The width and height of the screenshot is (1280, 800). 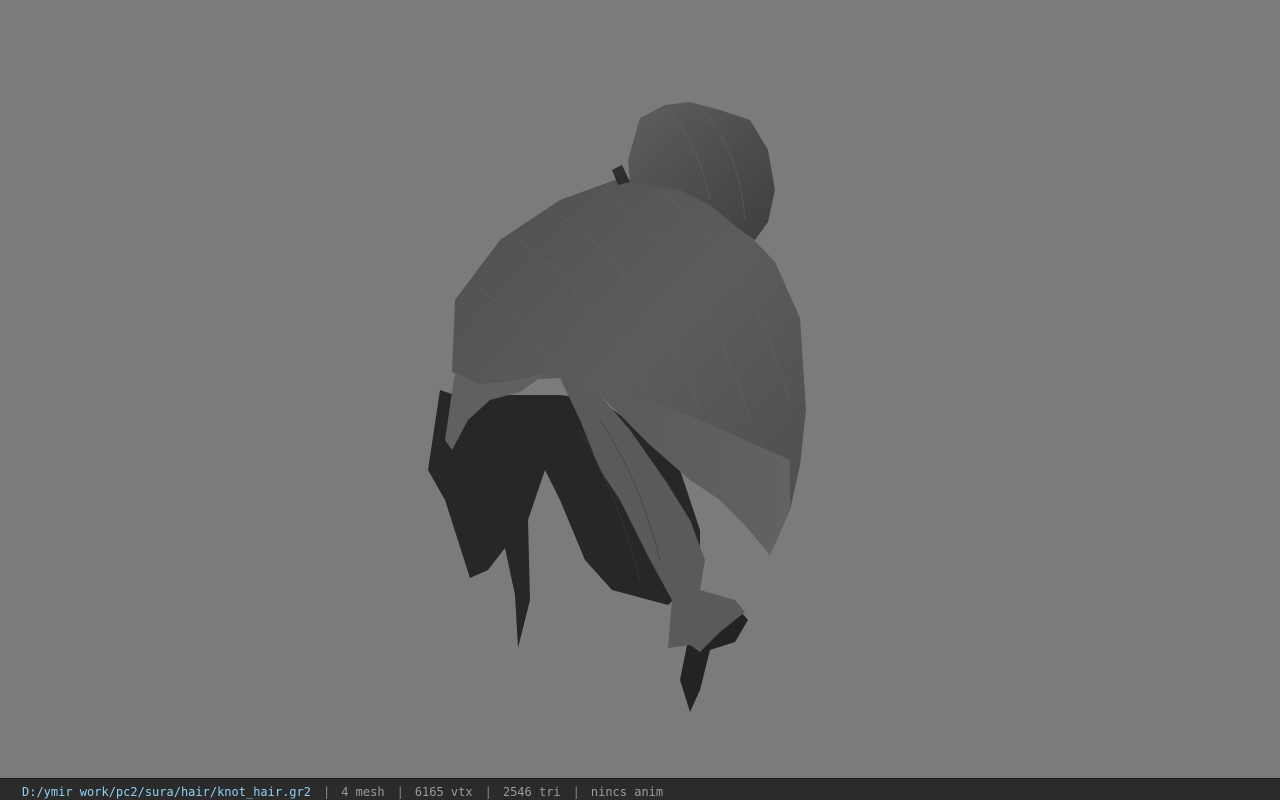 I want to click on vertex-count: 6165 vtx, so click(x=443, y=792).